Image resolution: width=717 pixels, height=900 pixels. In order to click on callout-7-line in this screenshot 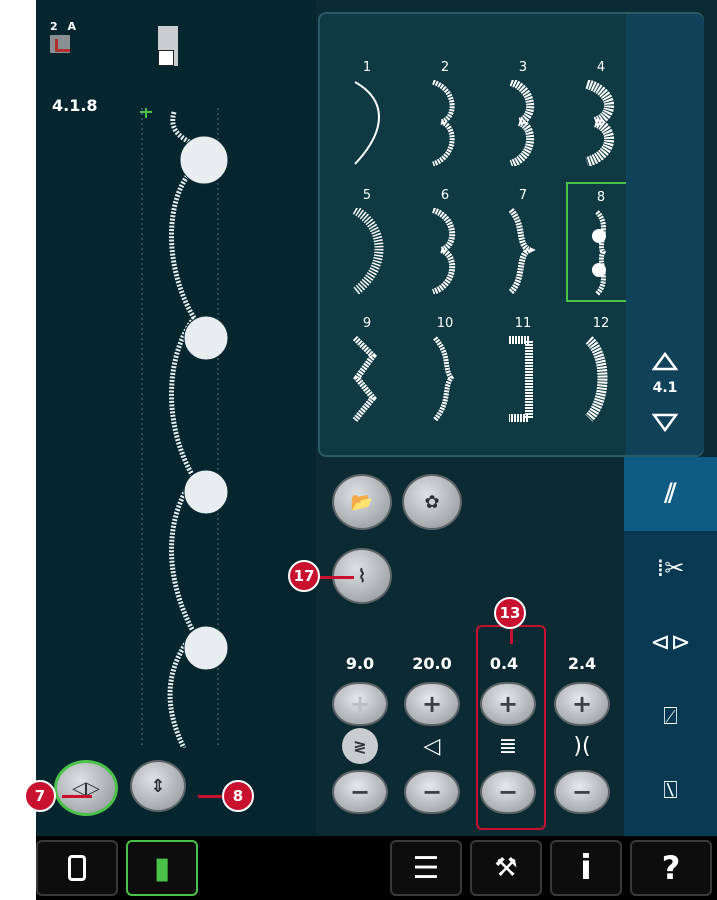, I will do `click(77, 796)`.